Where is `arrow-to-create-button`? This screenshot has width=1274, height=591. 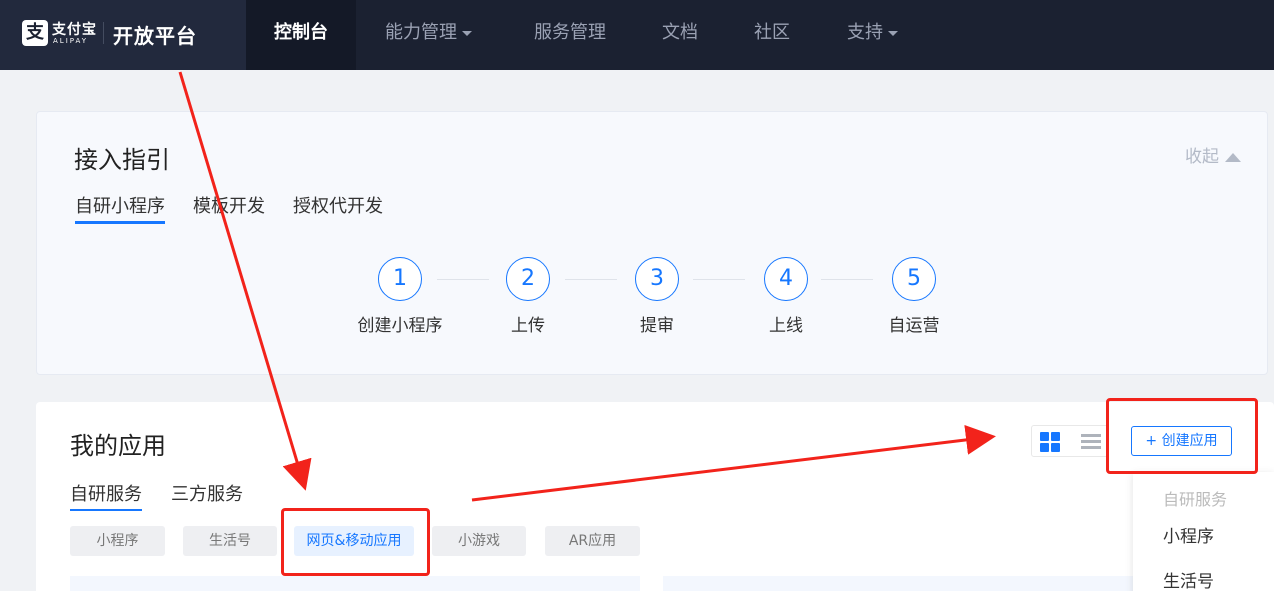 arrow-to-create-button is located at coordinates (733, 463).